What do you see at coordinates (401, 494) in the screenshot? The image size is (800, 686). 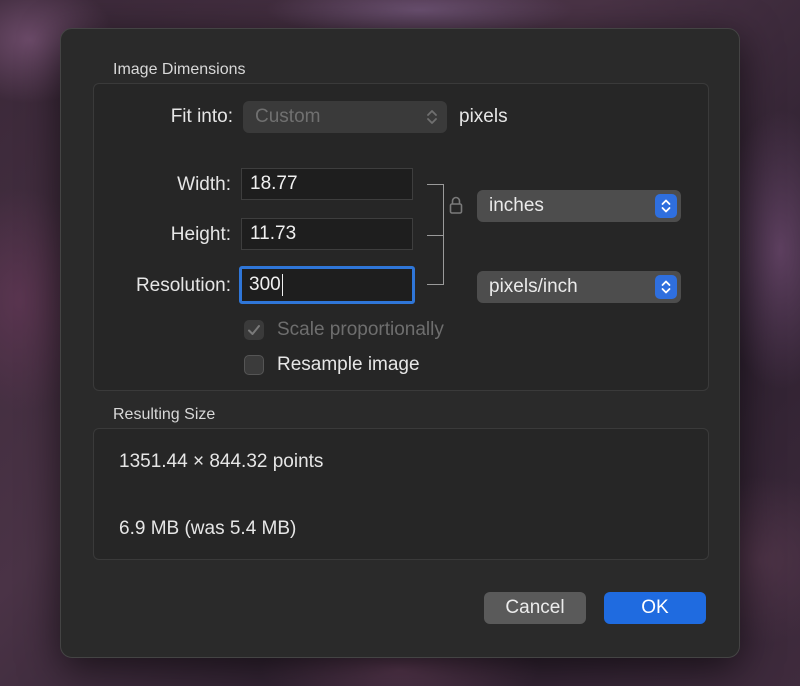 I see `resulting-size-group` at bounding box center [401, 494].